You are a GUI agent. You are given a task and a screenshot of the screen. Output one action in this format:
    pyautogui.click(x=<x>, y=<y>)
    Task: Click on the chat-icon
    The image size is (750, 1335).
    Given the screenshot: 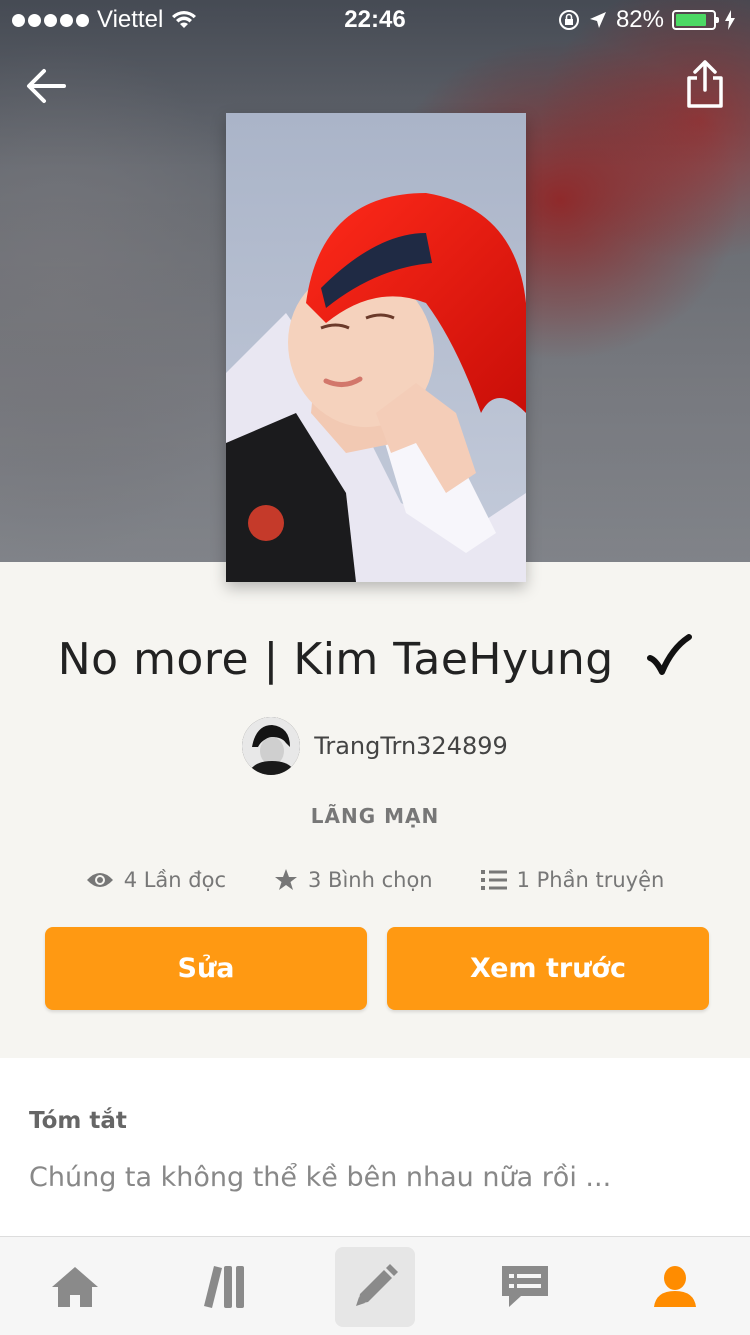 What is the action you would take?
    pyautogui.click(x=525, y=1286)
    